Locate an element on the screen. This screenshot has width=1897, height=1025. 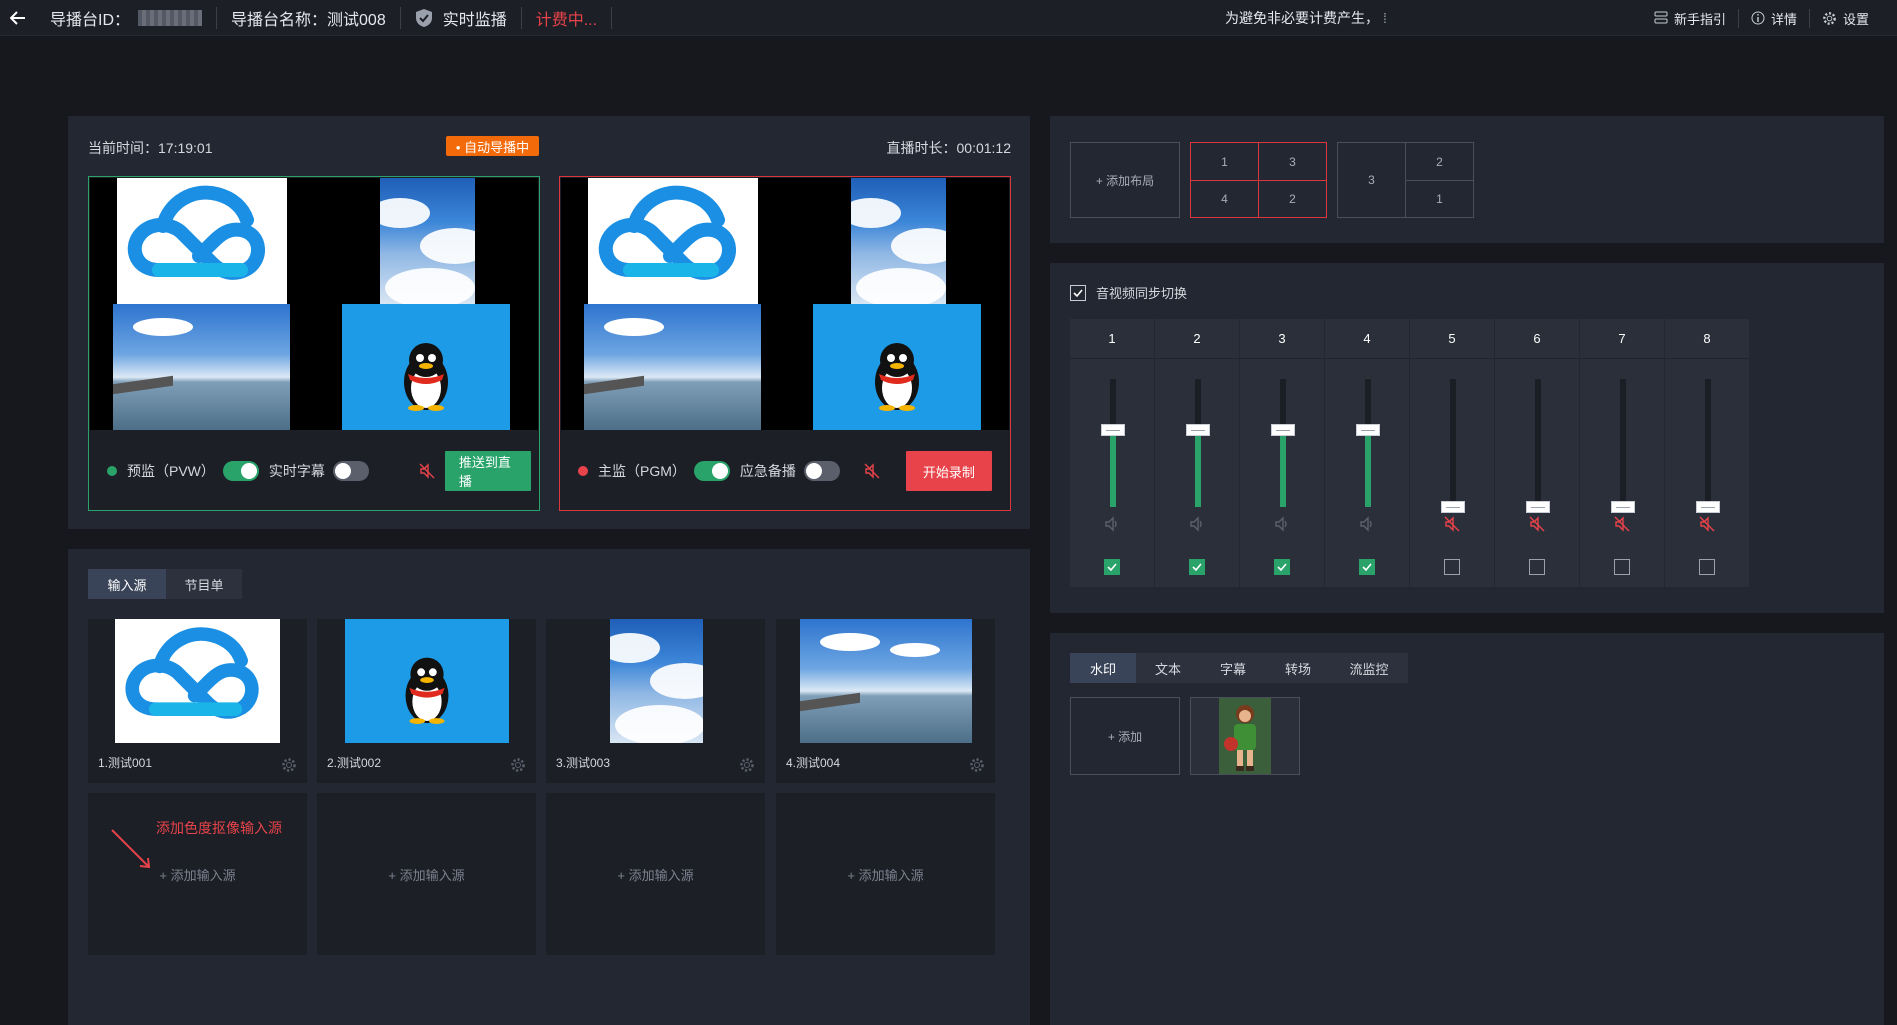
source-card: 2.测试002 is located at coordinates (426, 701).